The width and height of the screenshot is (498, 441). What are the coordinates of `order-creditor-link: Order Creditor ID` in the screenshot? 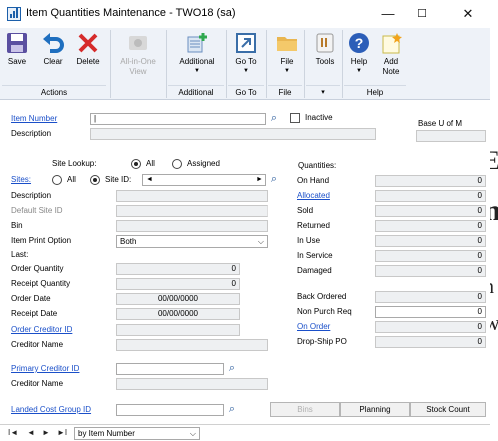 It's located at (41, 330).